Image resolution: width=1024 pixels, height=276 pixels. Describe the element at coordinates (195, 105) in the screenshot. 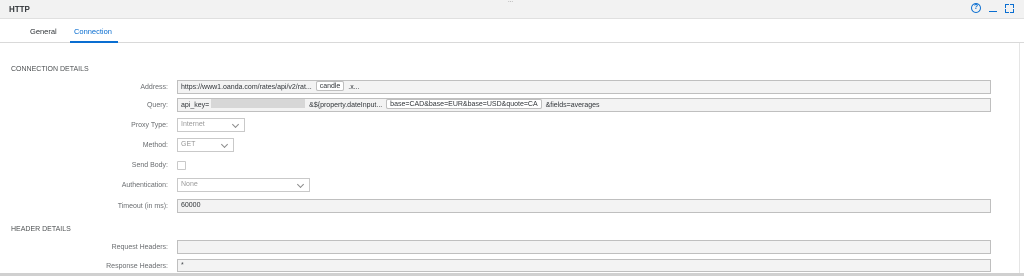

I see `query-part-1: api_key=` at that location.